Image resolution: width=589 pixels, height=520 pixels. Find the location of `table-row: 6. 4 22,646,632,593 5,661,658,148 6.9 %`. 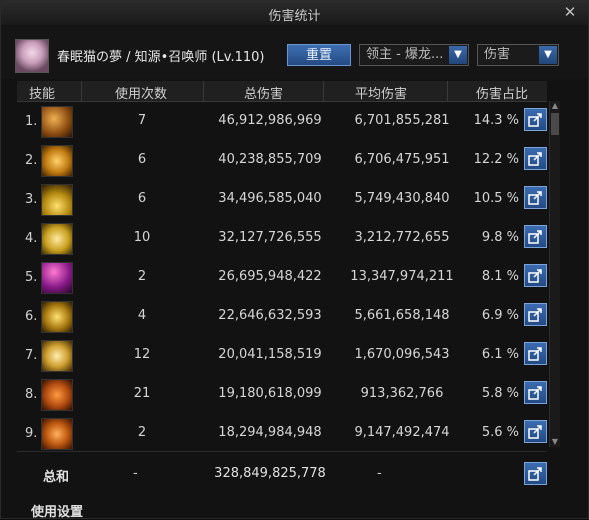

table-row: 6. 4 22,646,632,593 5,661,658,148 6.9 % is located at coordinates (282, 316).